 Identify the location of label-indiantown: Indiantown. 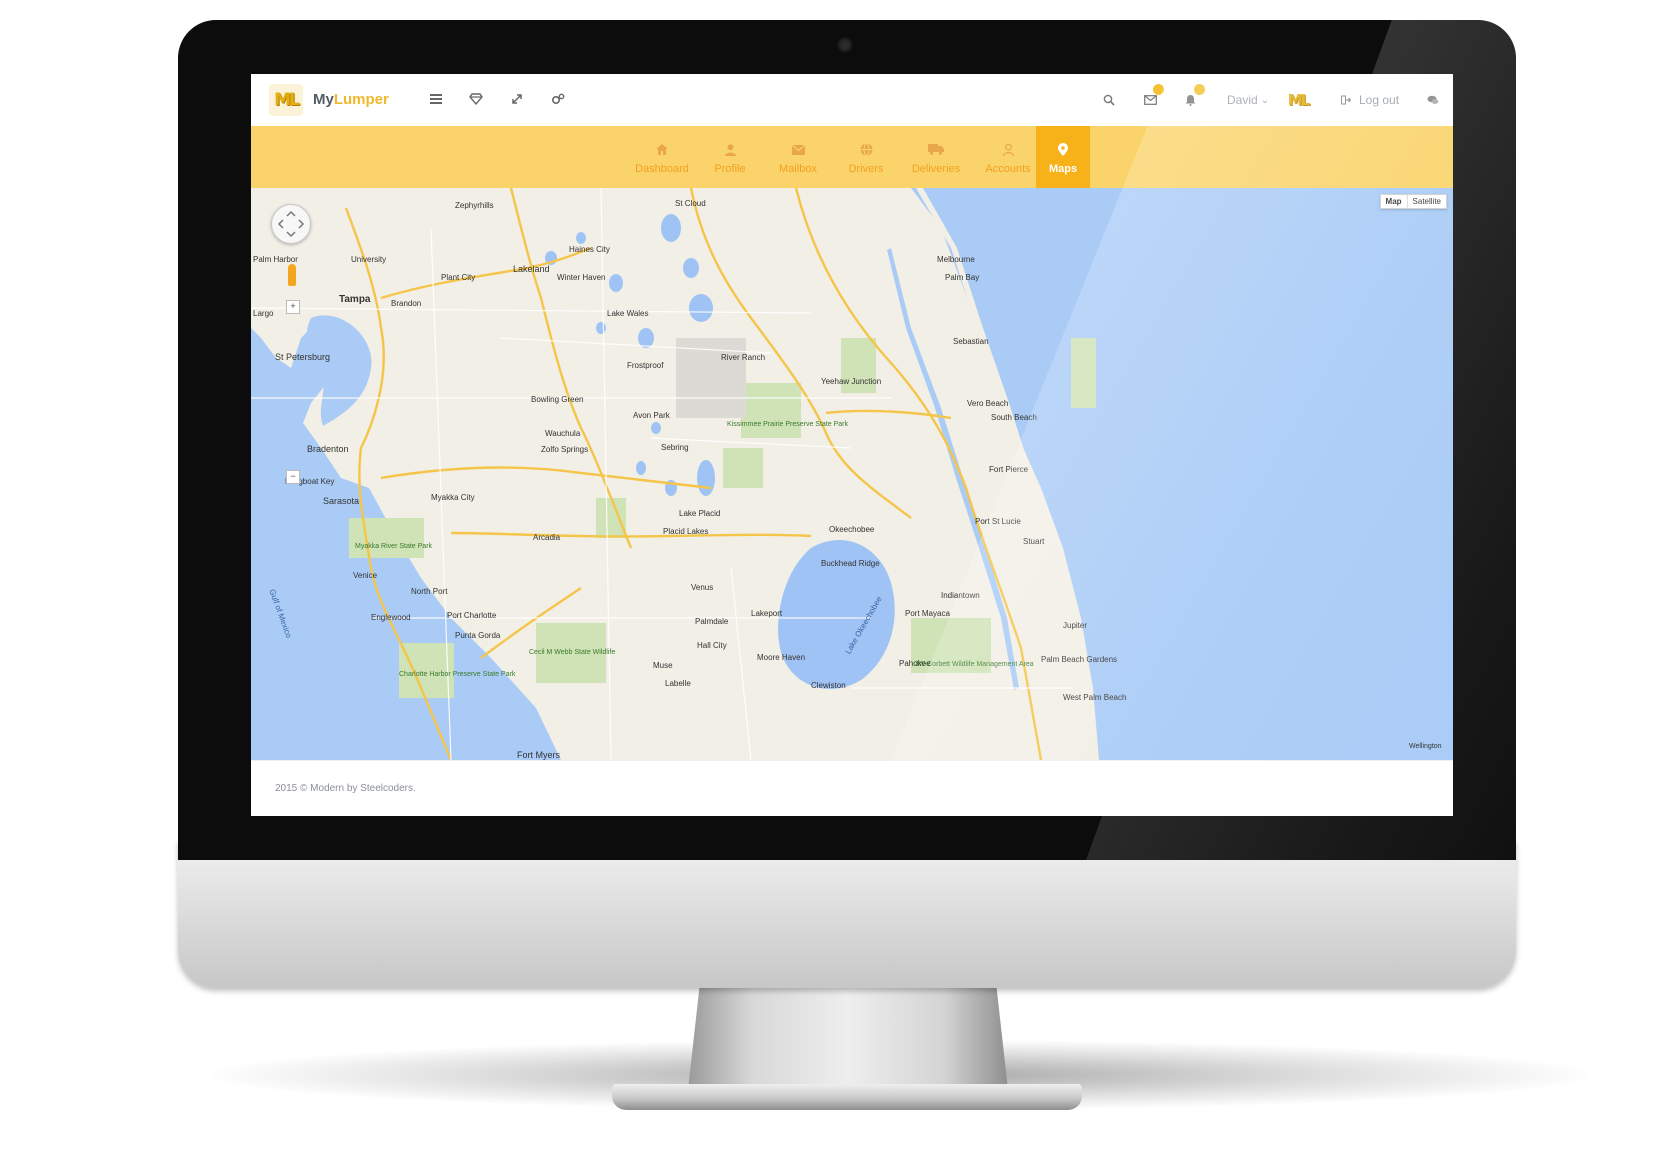
(960, 595).